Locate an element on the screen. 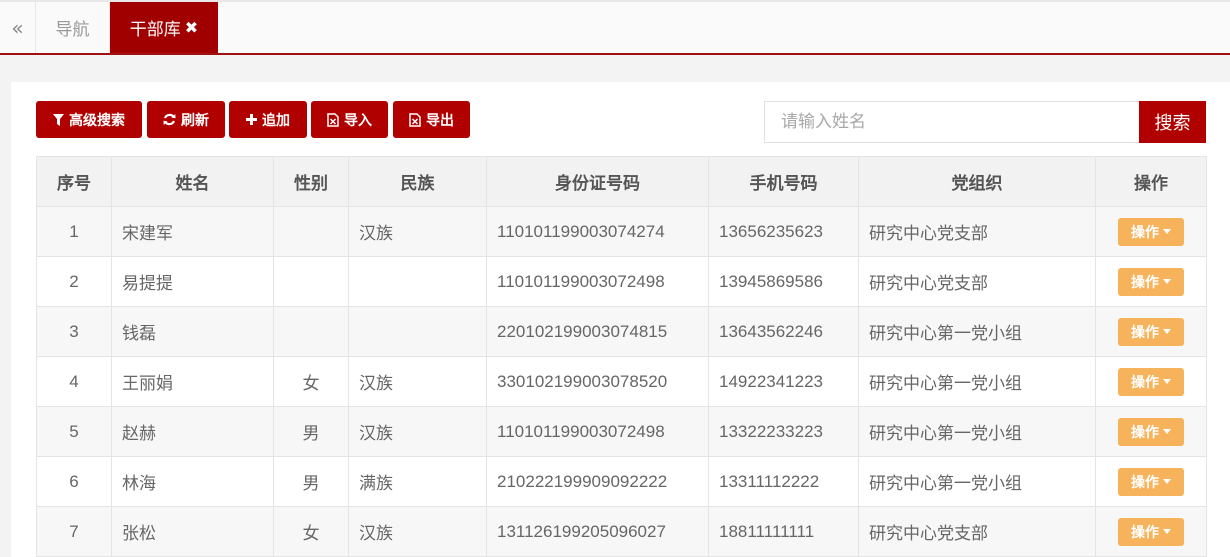  close-icon: ✖ is located at coordinates (191, 27).